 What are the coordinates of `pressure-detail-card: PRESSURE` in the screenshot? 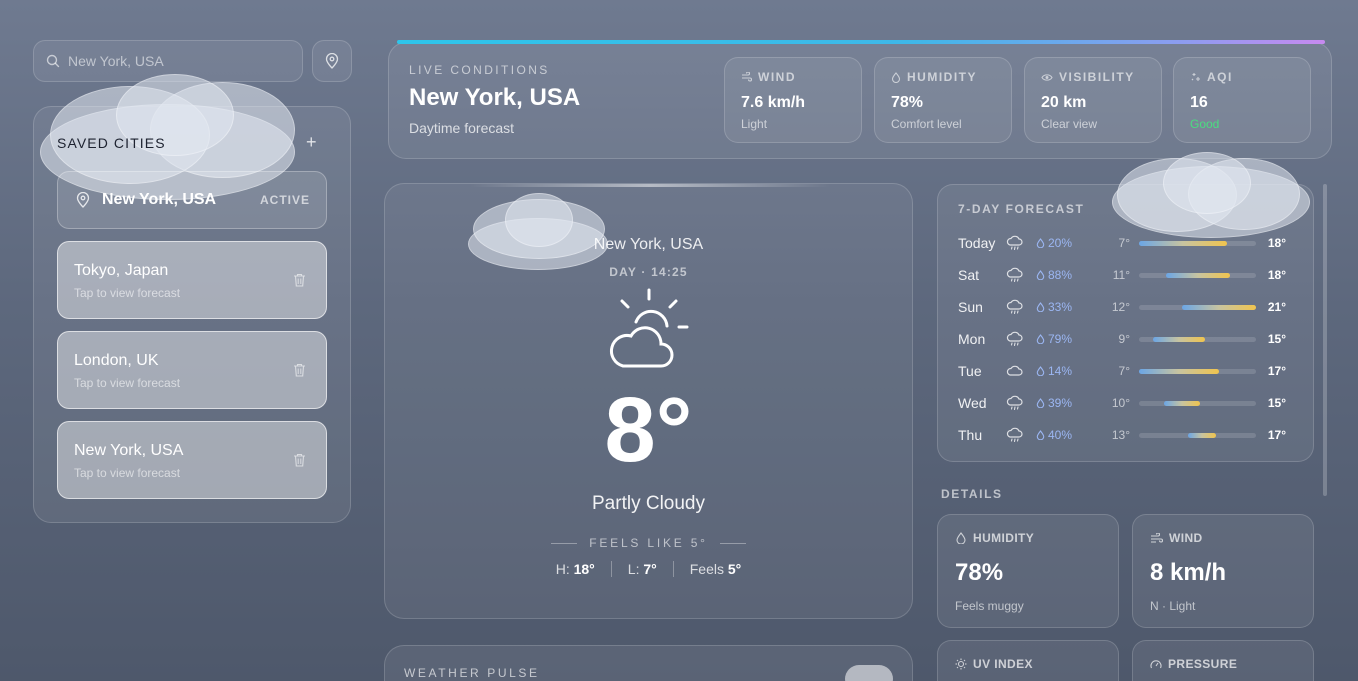 It's located at (1223, 660).